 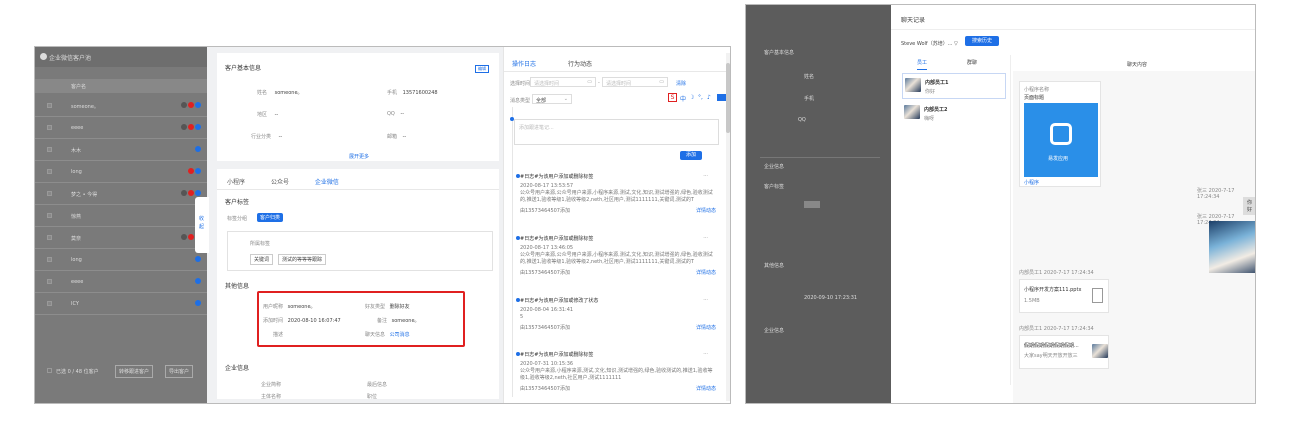 What do you see at coordinates (121, 106) in the screenshot?
I see `customer-row: someone。` at bounding box center [121, 106].